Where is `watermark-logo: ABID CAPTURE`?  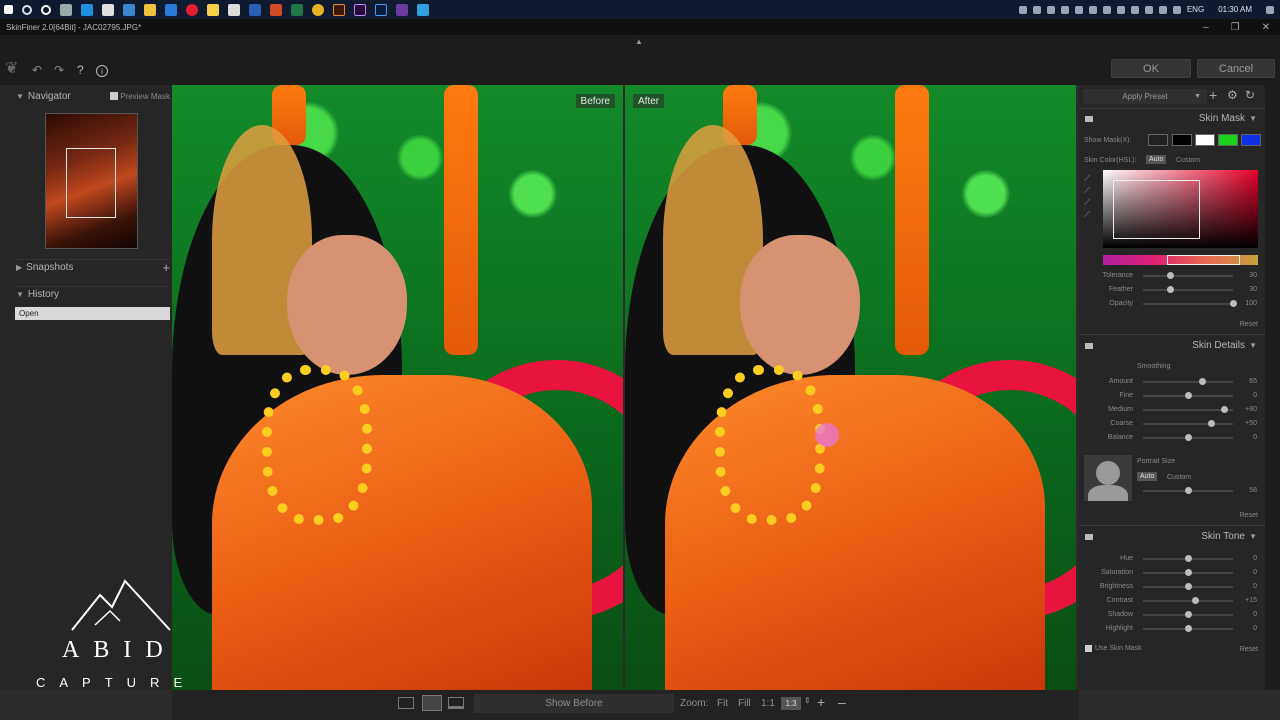 watermark-logo: ABID CAPTURE is located at coordinates (107, 635).